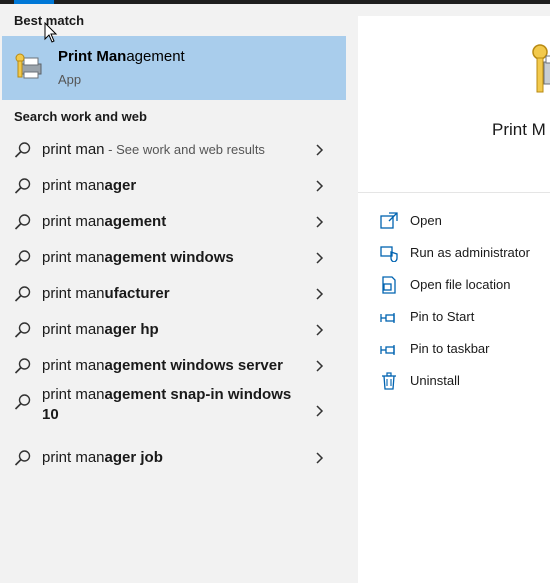 The width and height of the screenshot is (550, 583). What do you see at coordinates (389, 381) in the screenshot?
I see `trash-icon` at bounding box center [389, 381].